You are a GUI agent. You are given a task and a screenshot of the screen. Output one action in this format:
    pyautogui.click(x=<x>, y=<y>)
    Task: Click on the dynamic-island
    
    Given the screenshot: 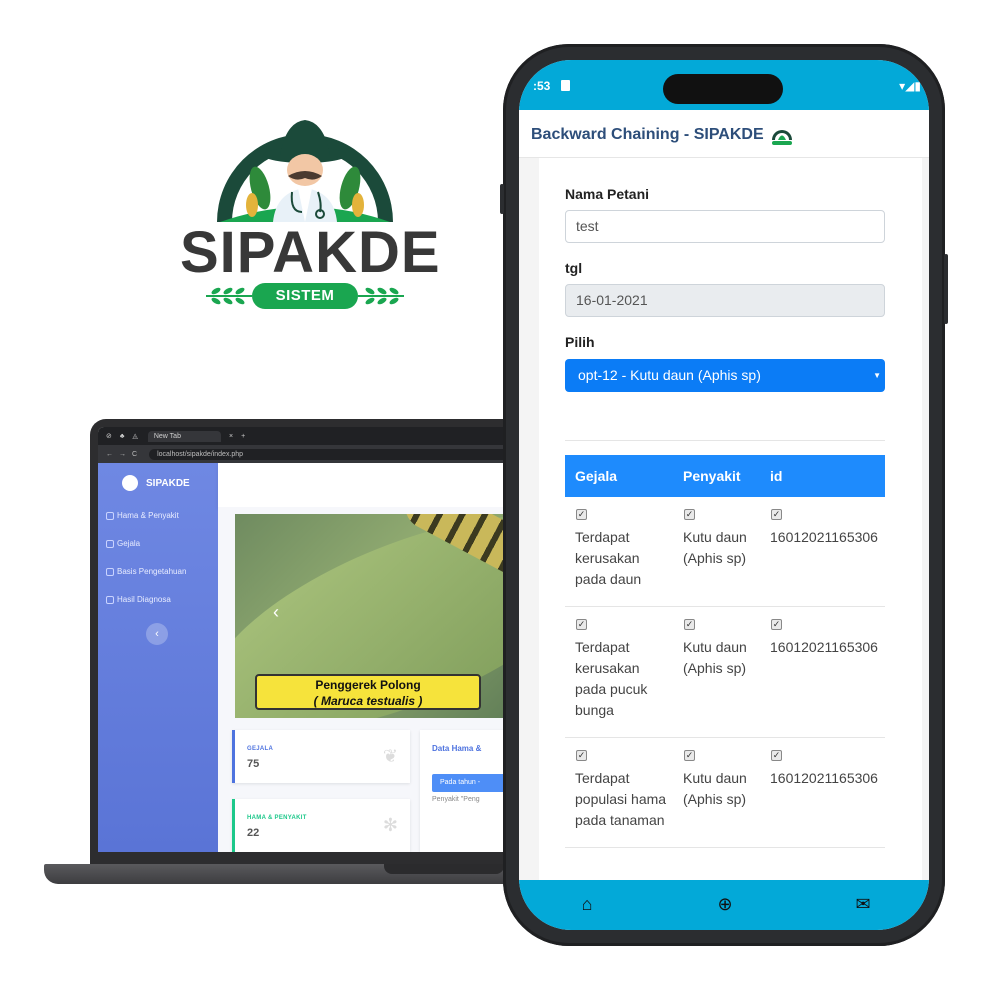 What is the action you would take?
    pyautogui.click(x=723, y=89)
    